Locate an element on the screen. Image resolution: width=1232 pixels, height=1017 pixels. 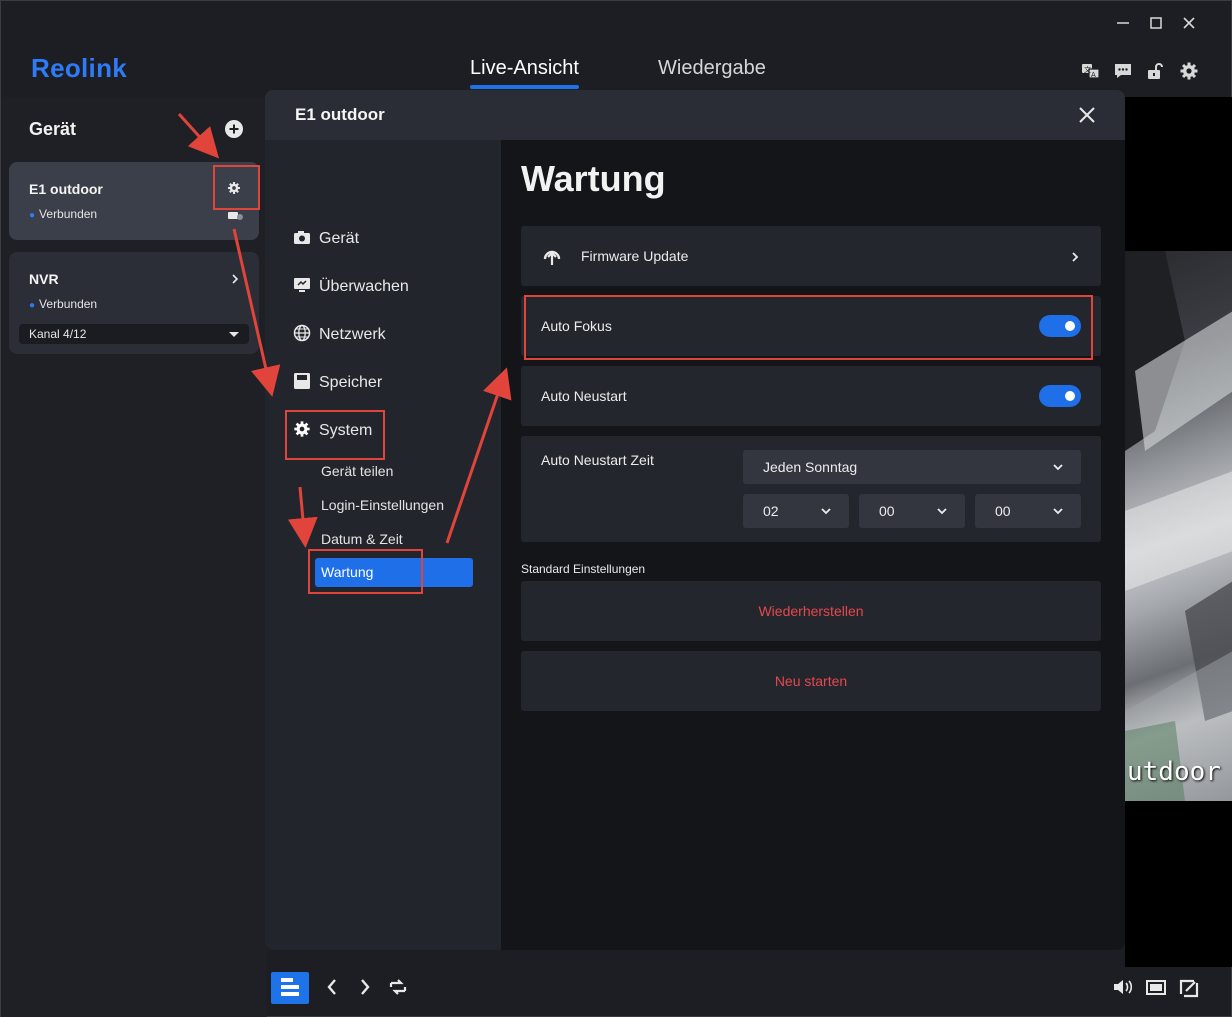
window-mode-icon is located at coordinates (1156, 987).